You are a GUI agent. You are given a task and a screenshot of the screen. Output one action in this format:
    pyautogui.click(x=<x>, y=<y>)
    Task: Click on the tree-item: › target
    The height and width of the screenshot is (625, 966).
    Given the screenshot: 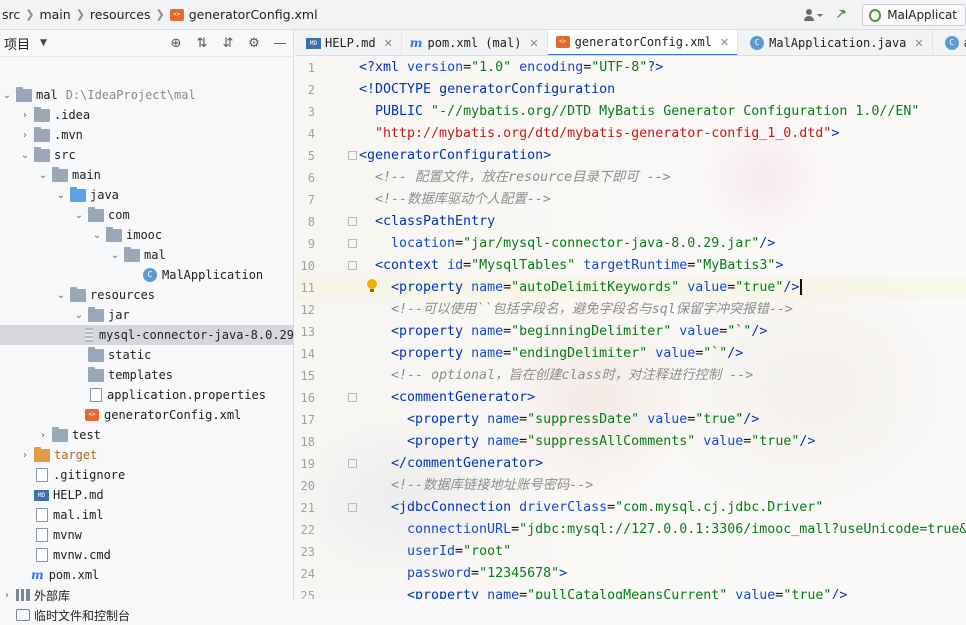 What is the action you would take?
    pyautogui.click(x=147, y=455)
    